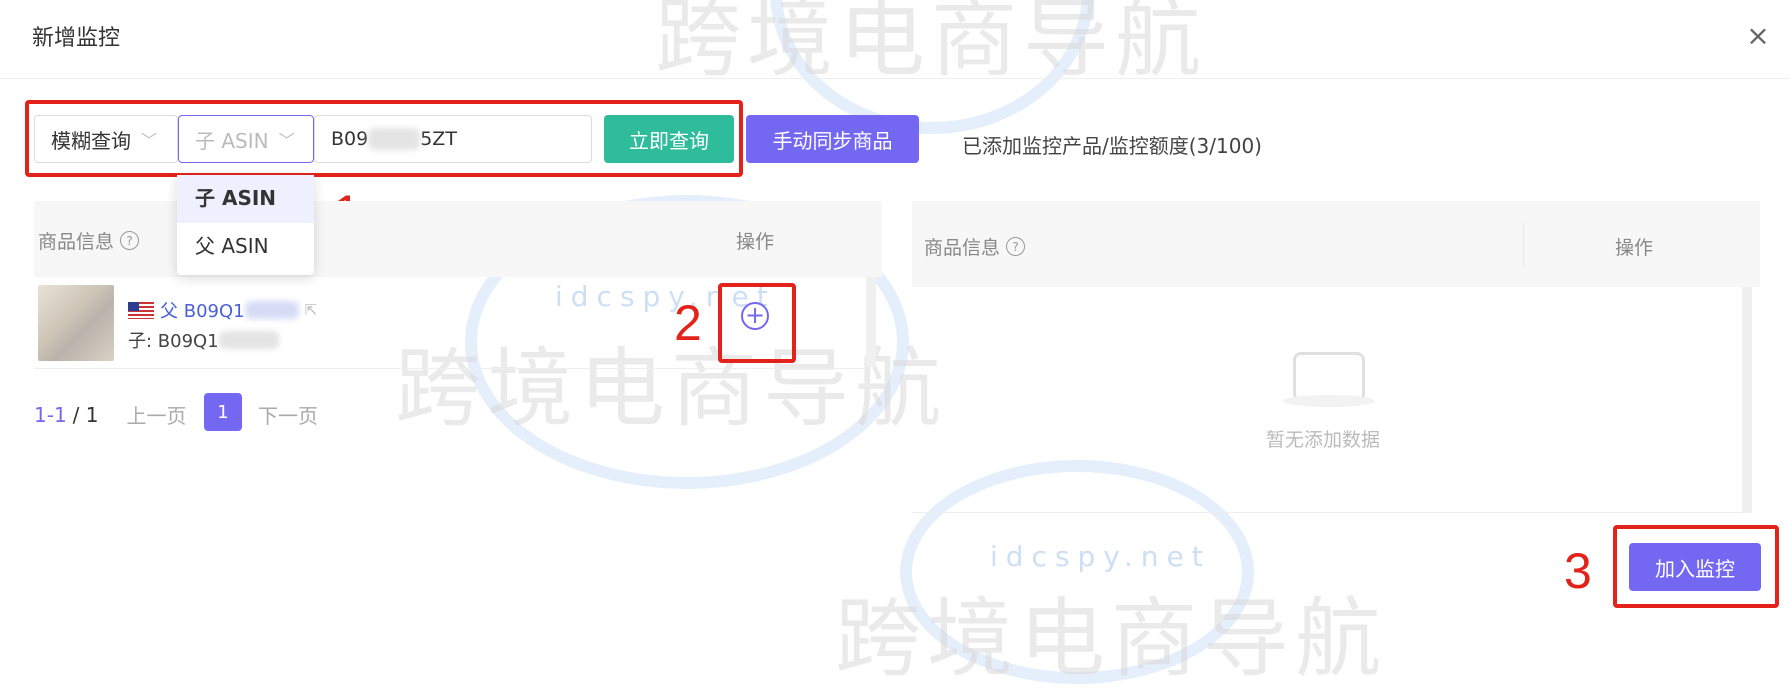 The width and height of the screenshot is (1790, 693). Describe the element at coordinates (223, 412) in the screenshot. I see `current-page-button: 1` at that location.